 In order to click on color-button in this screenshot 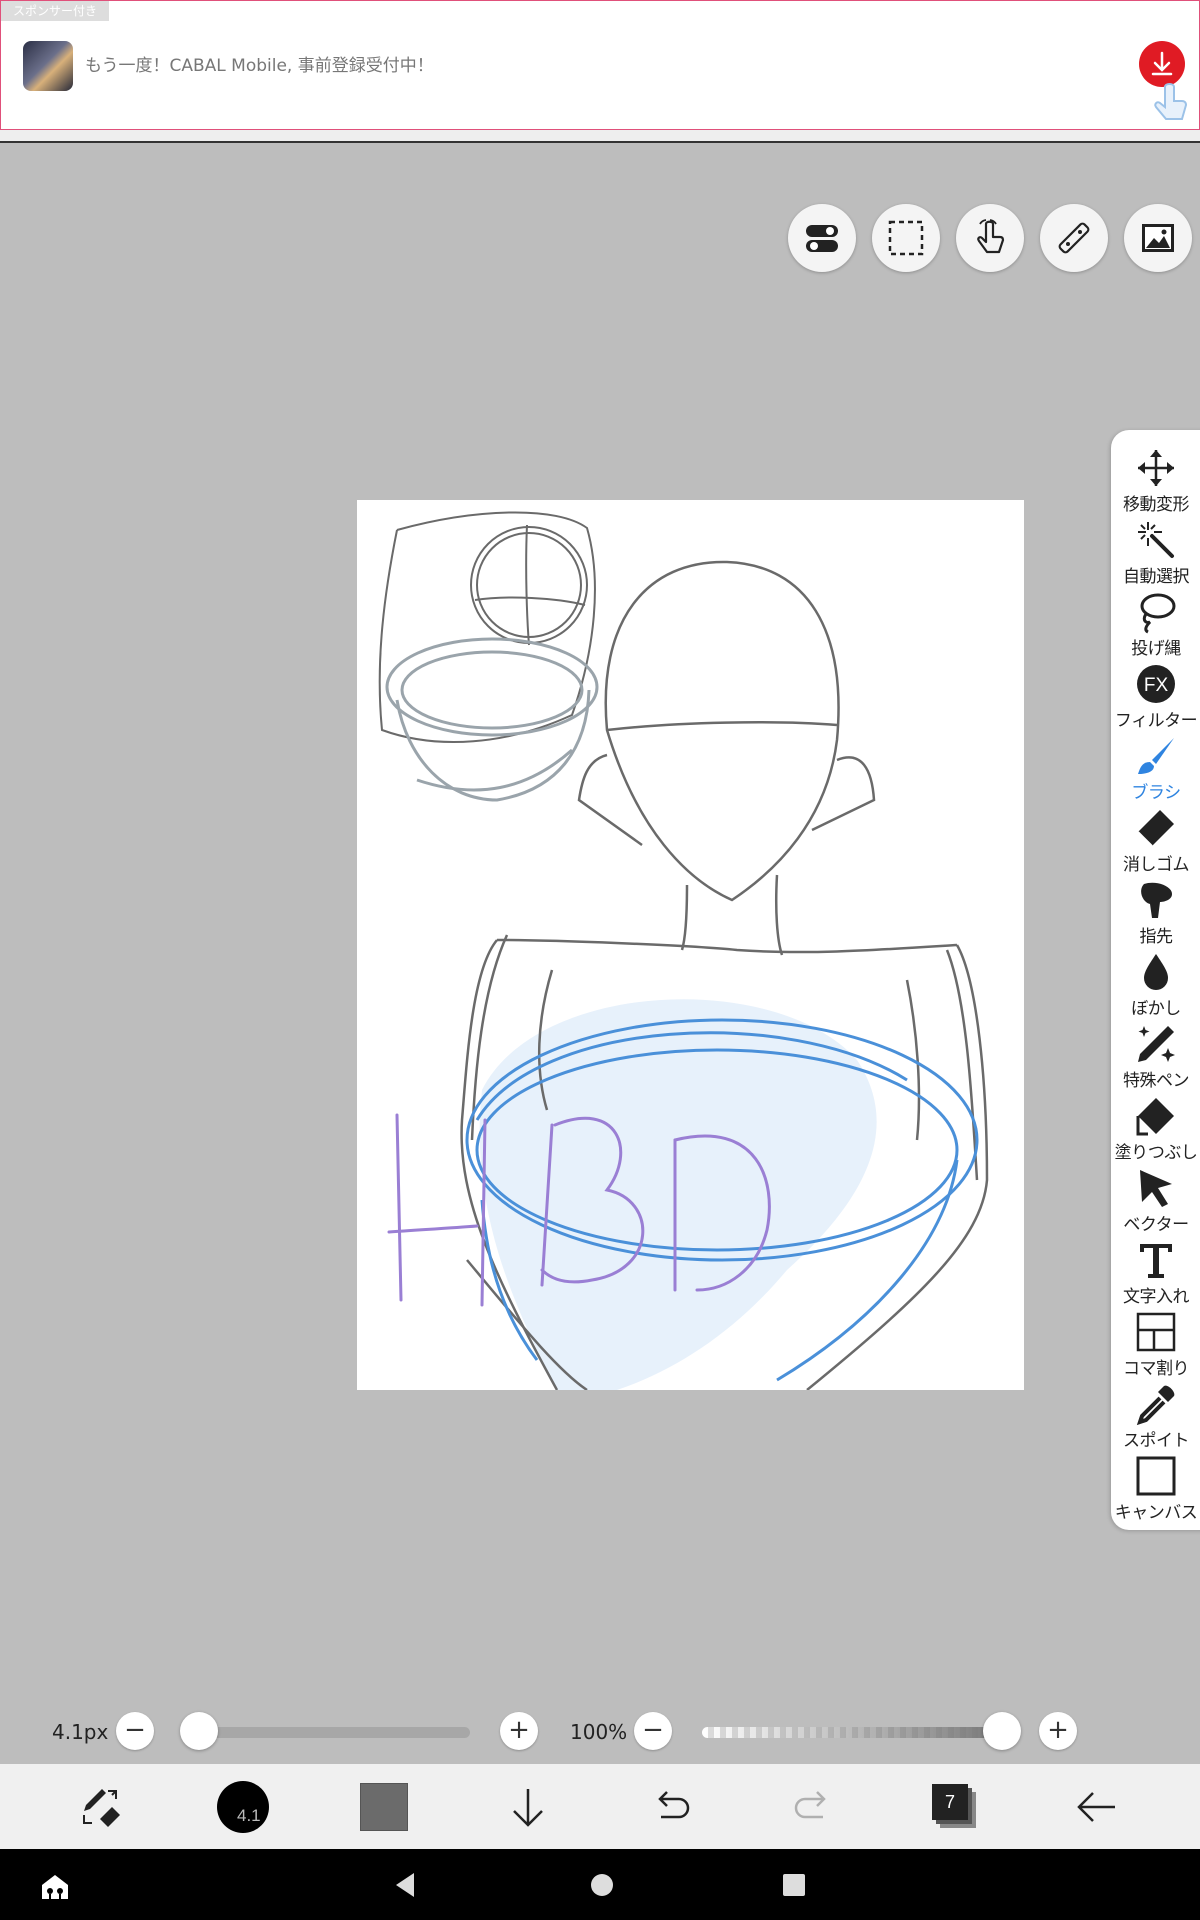, I will do `click(384, 1806)`.